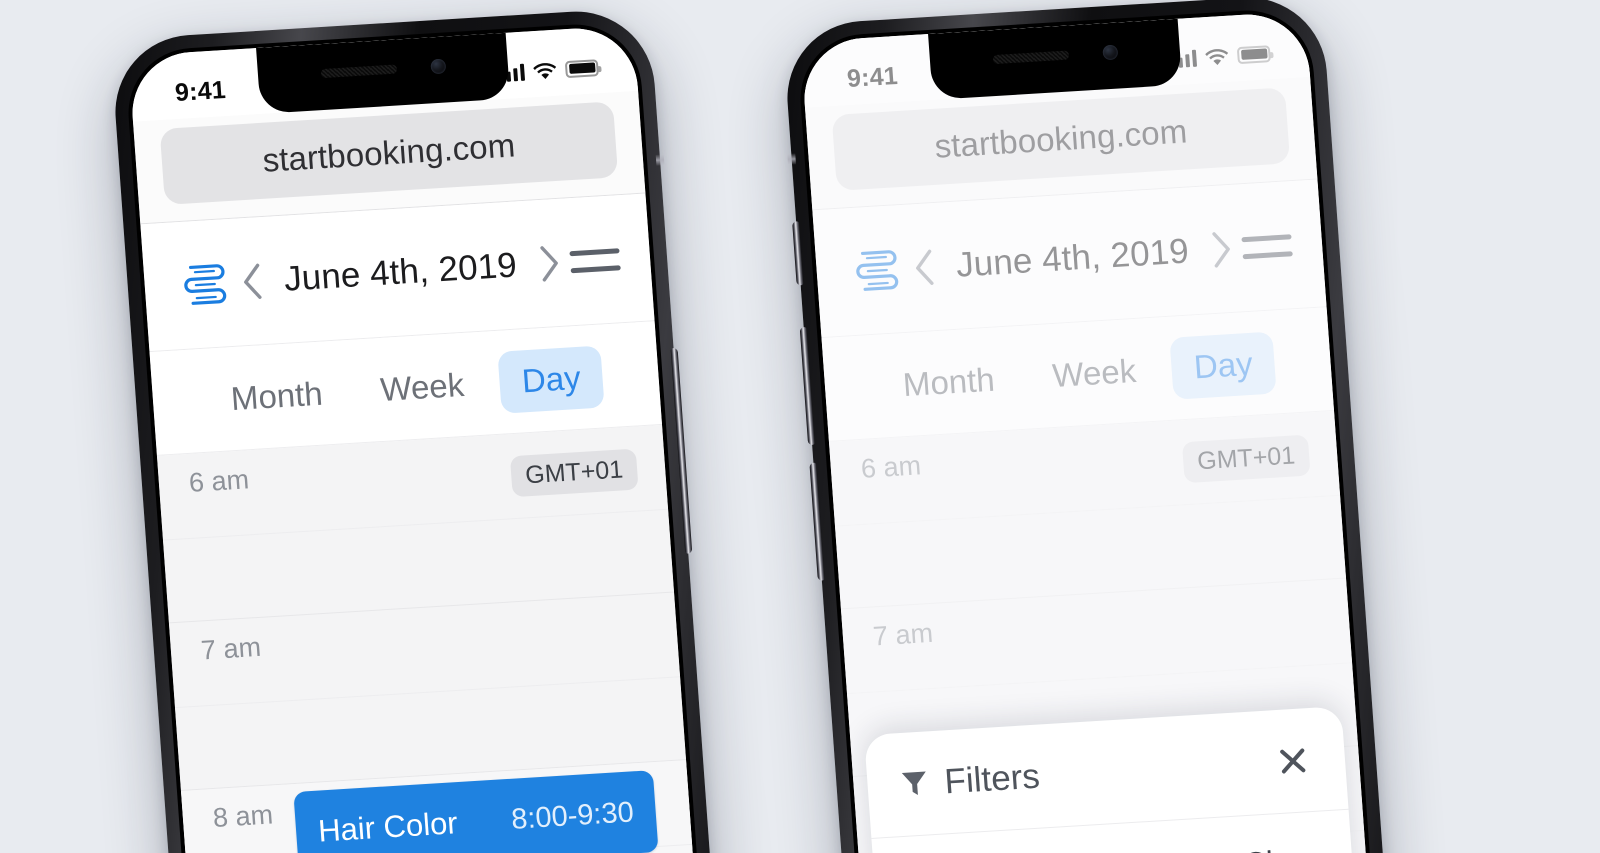 The height and width of the screenshot is (853, 1600). What do you see at coordinates (915, 784) in the screenshot?
I see `filter-funnel-icon` at bounding box center [915, 784].